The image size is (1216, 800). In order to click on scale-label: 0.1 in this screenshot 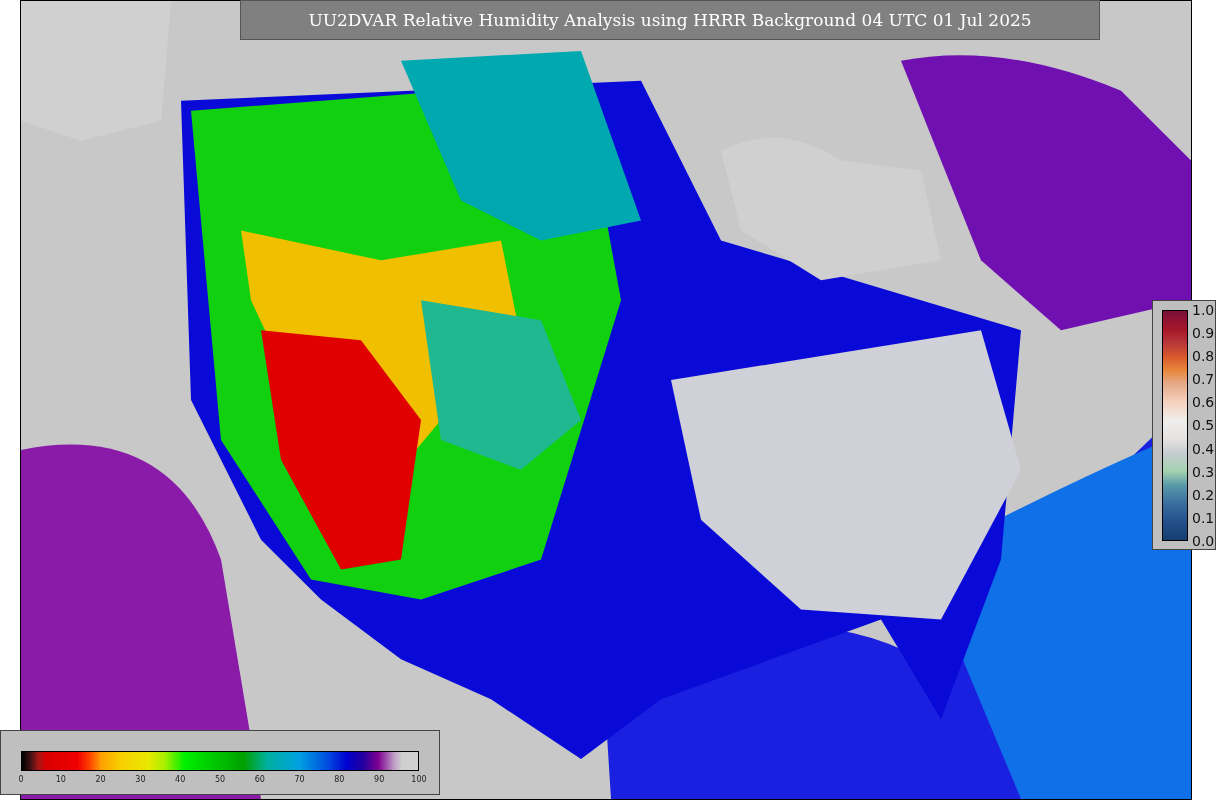, I will do `click(1203, 517)`.